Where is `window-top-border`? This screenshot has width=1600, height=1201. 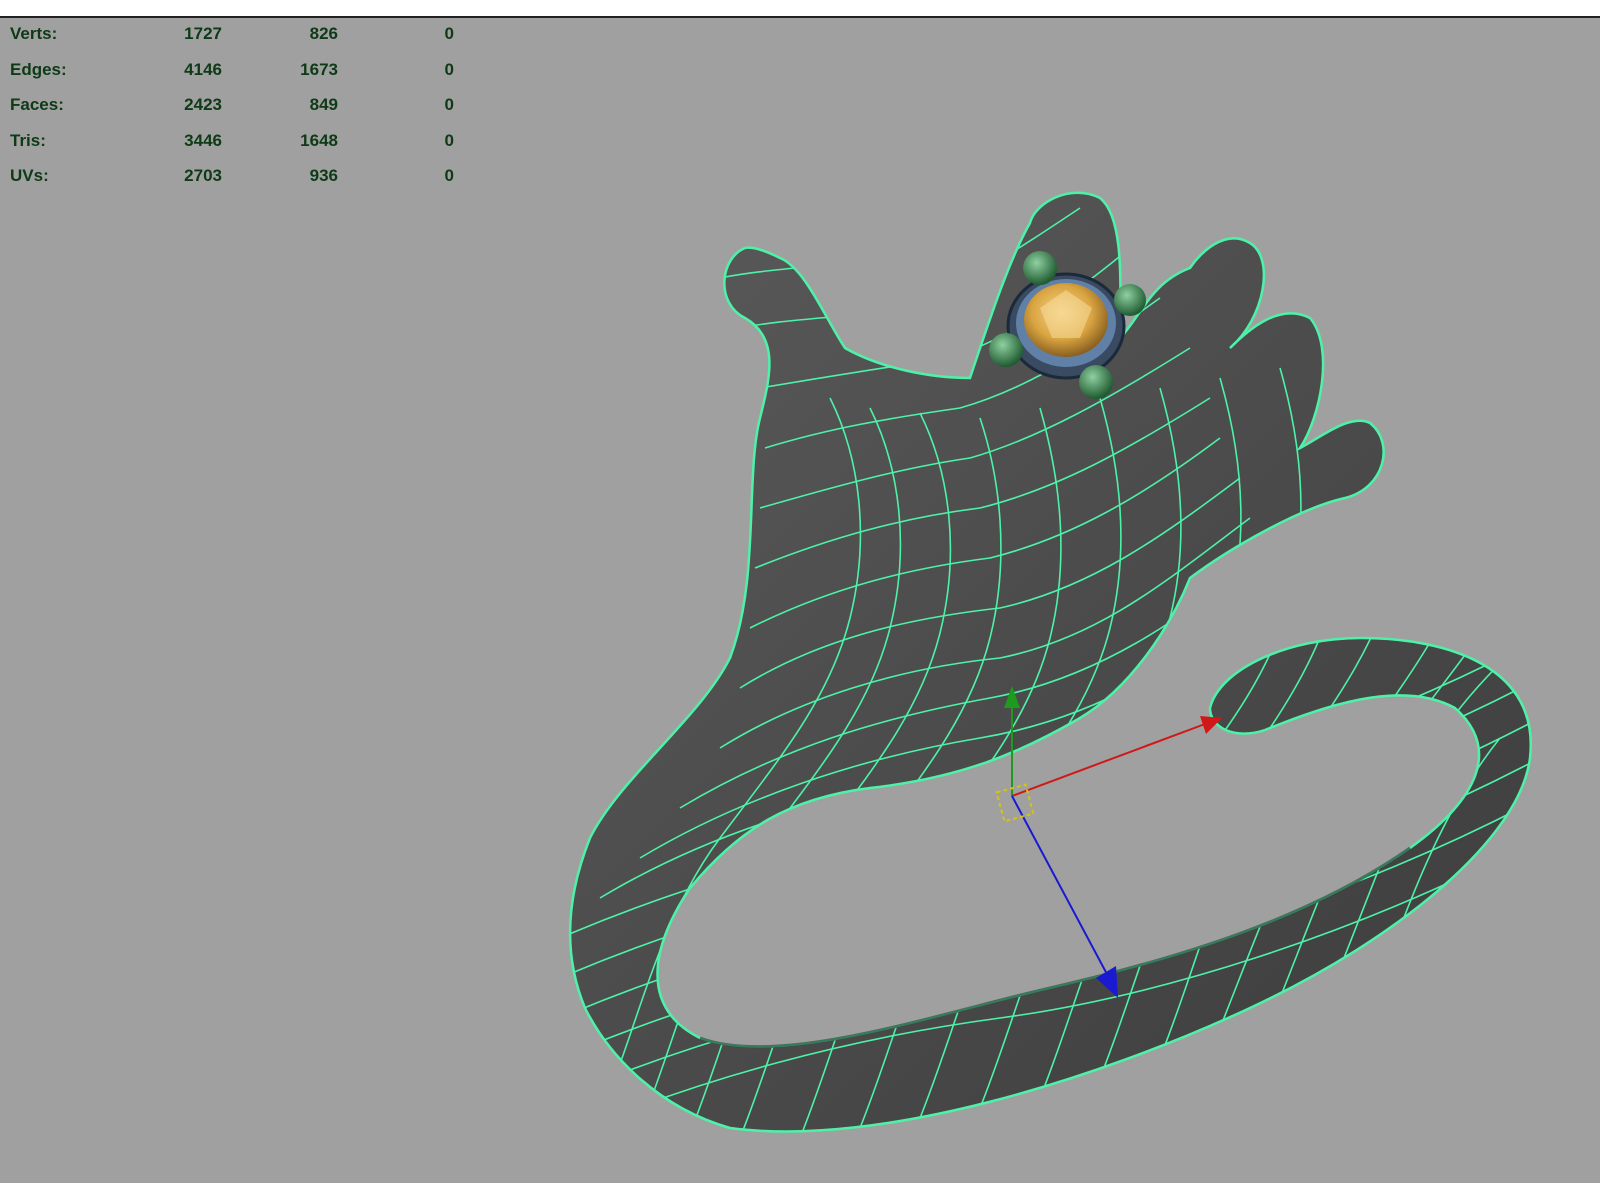 window-top-border is located at coordinates (800, 9).